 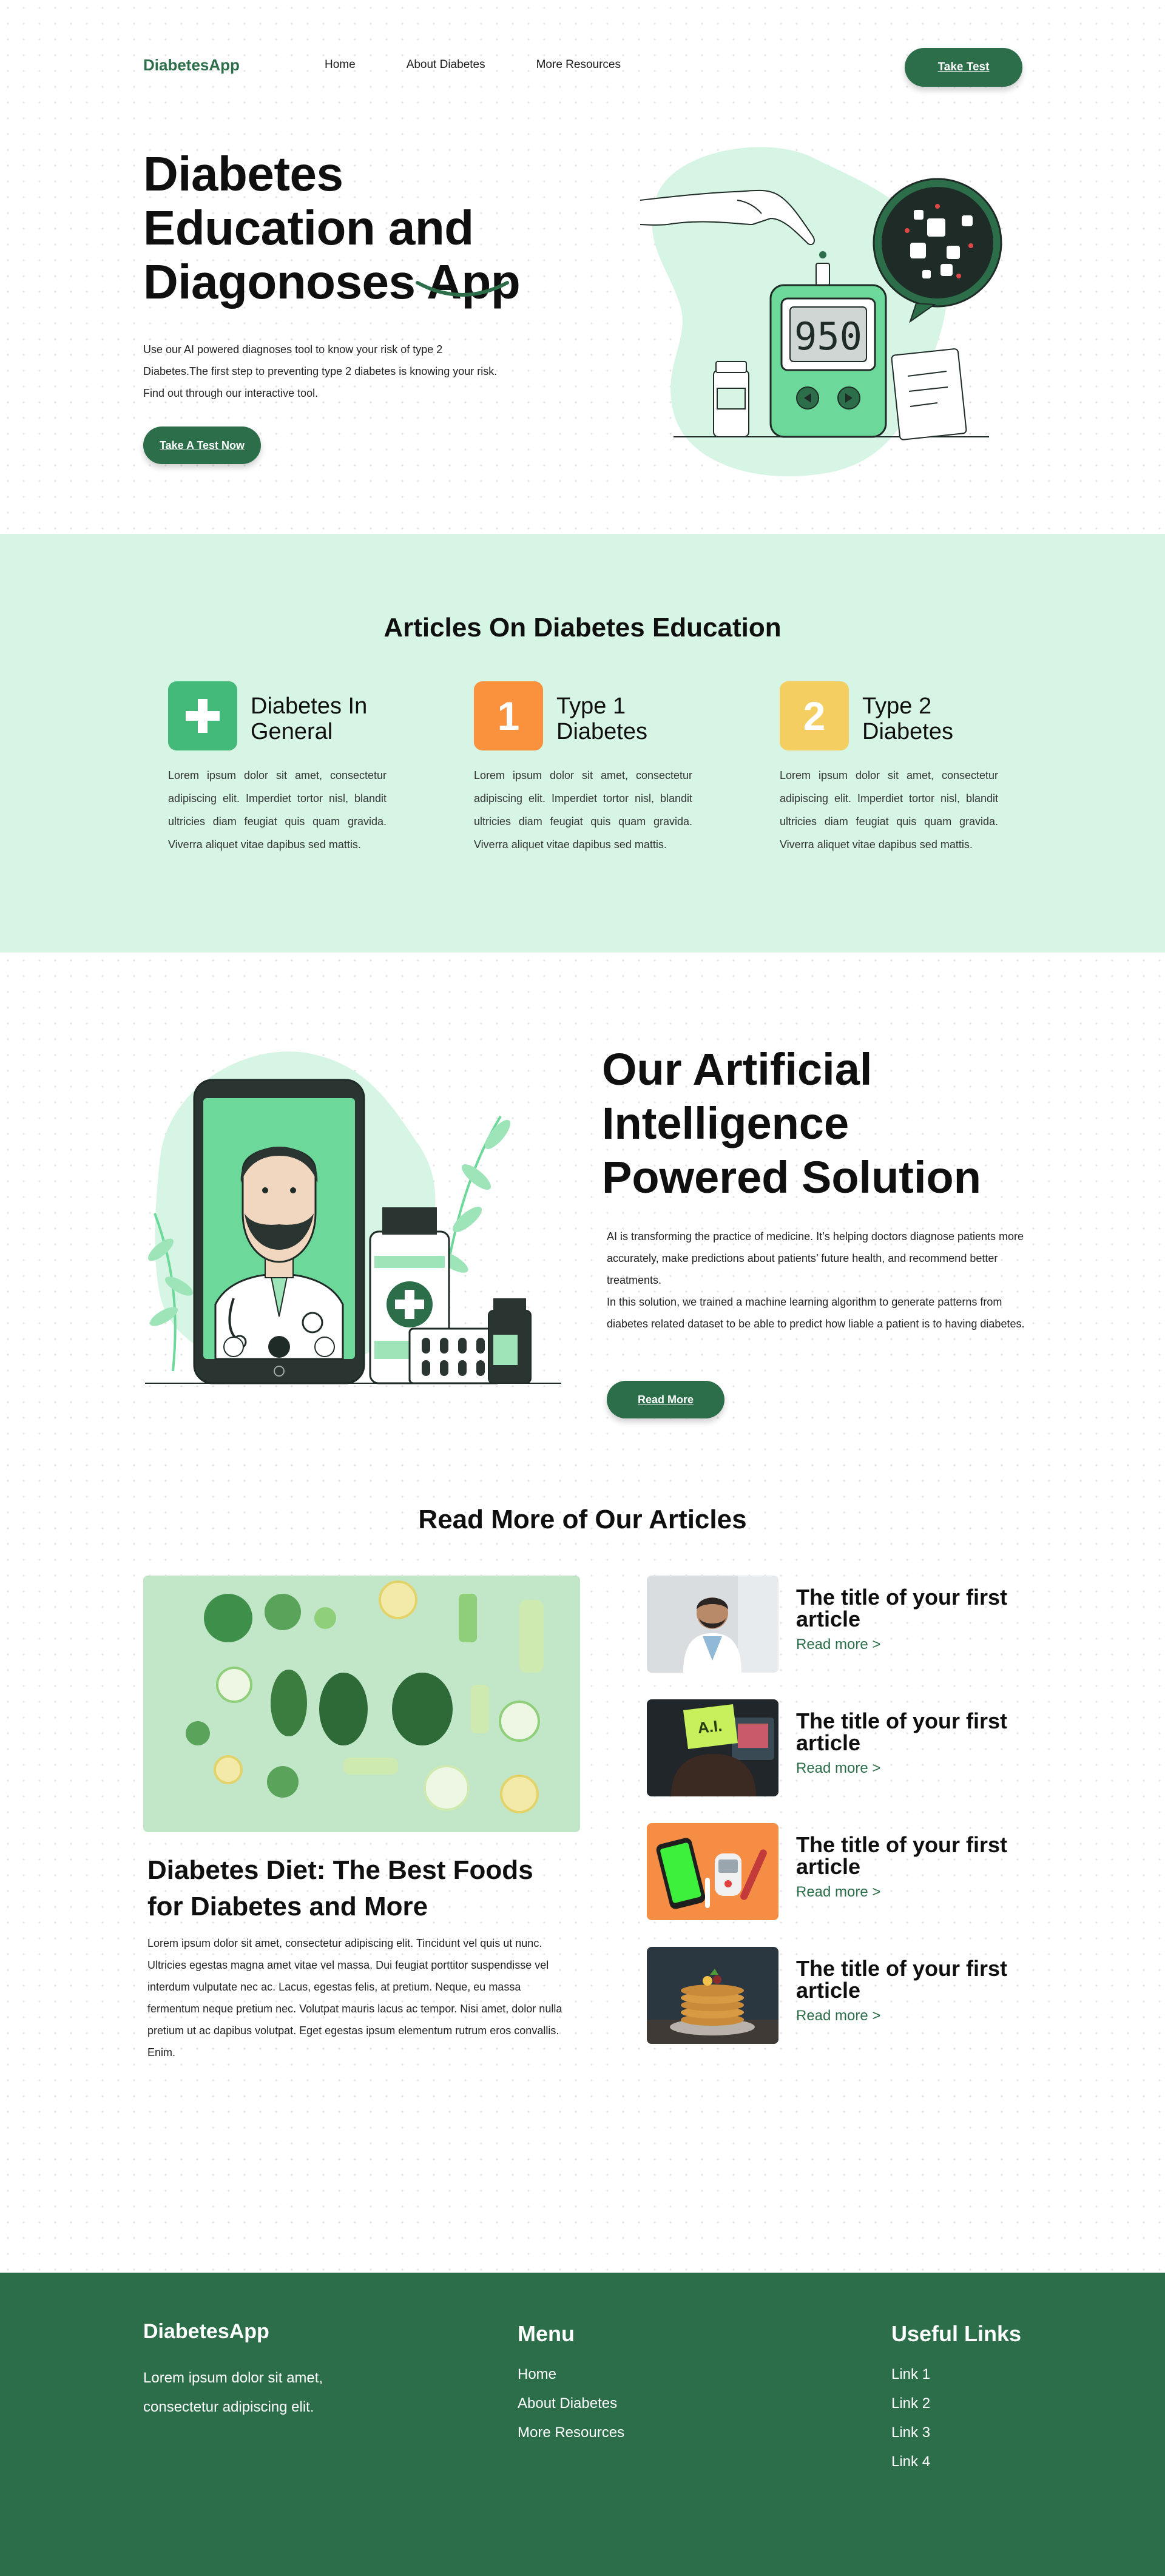 What do you see at coordinates (738, 1069) in the screenshot?
I see `ai-title-line: Our Artificial` at bounding box center [738, 1069].